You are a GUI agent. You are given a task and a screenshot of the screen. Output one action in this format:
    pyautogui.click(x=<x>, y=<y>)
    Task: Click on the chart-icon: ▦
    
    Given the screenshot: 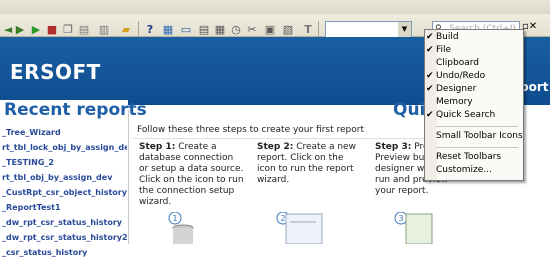 What is the action you would take?
    pyautogui.click(x=168, y=29)
    